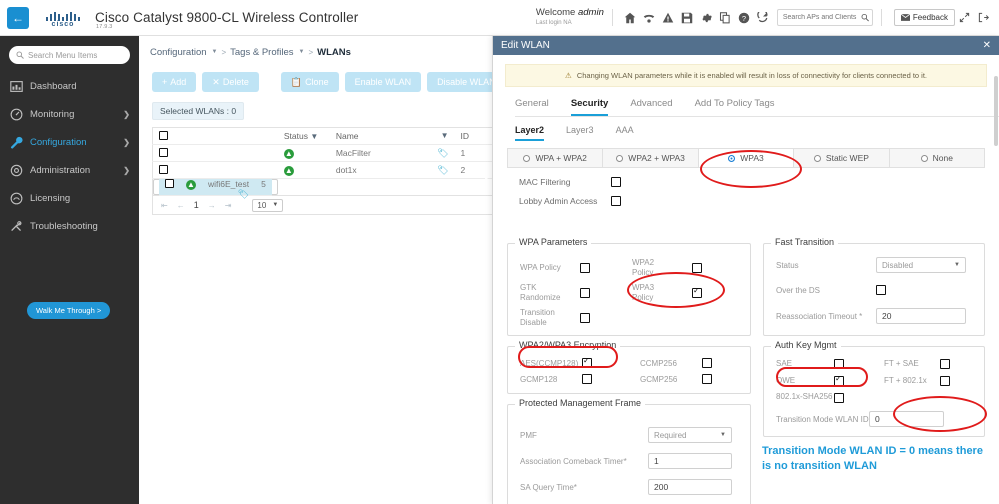  I want to click on chevron-down-icon: ▼, so click(275, 205).